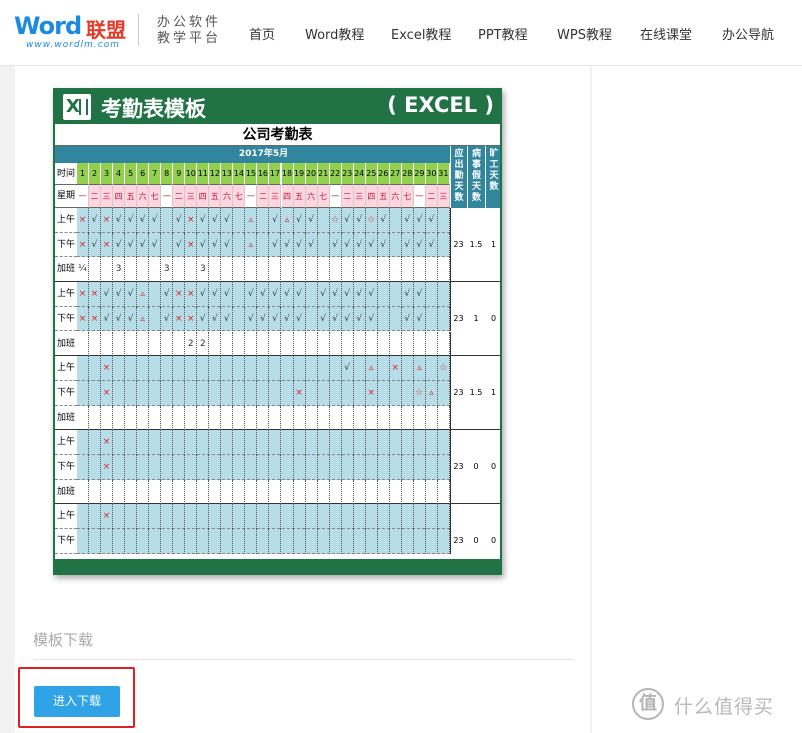 This screenshot has width=802, height=733. Describe the element at coordinates (63, 640) in the screenshot. I see `download-section-title: 模板下载` at that location.